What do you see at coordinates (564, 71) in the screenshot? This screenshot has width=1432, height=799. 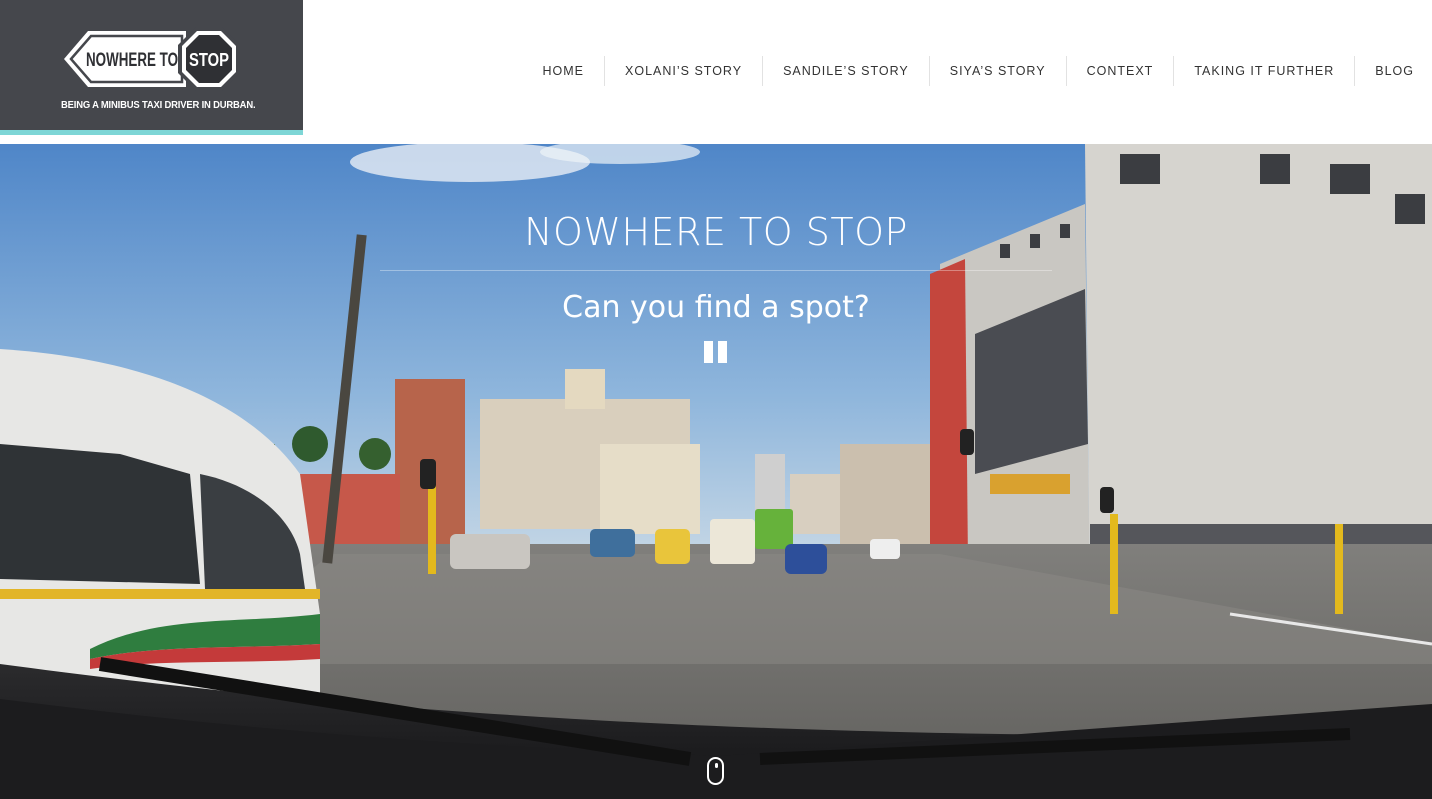 I see `nav-item-home: HOME` at bounding box center [564, 71].